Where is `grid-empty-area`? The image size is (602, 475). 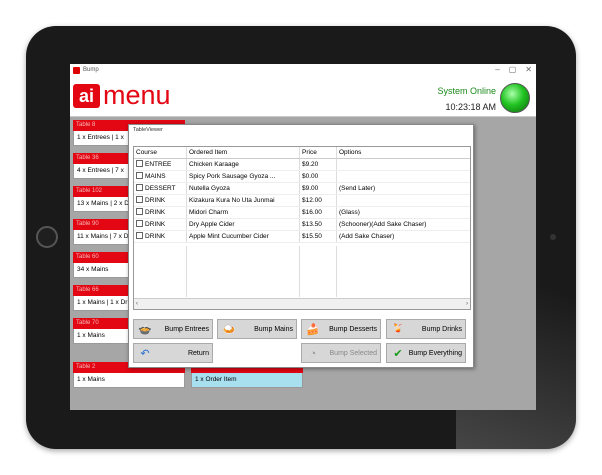
grid-empty-area is located at coordinates (302, 271).